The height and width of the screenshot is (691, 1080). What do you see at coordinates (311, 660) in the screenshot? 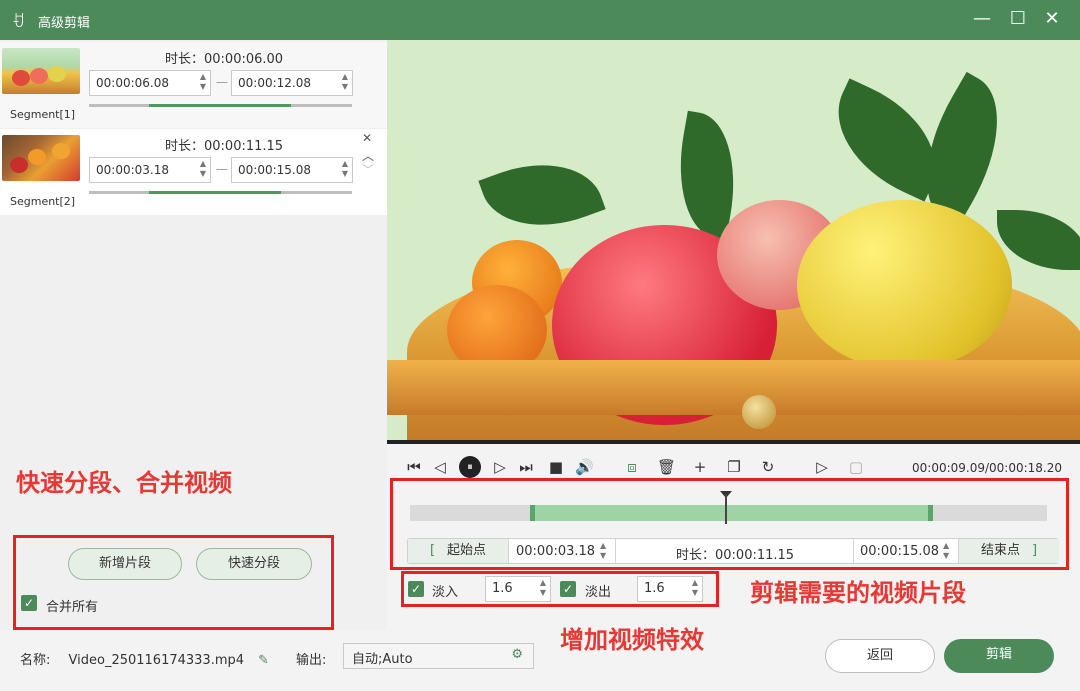
I see `output-label: 输出:` at bounding box center [311, 660].